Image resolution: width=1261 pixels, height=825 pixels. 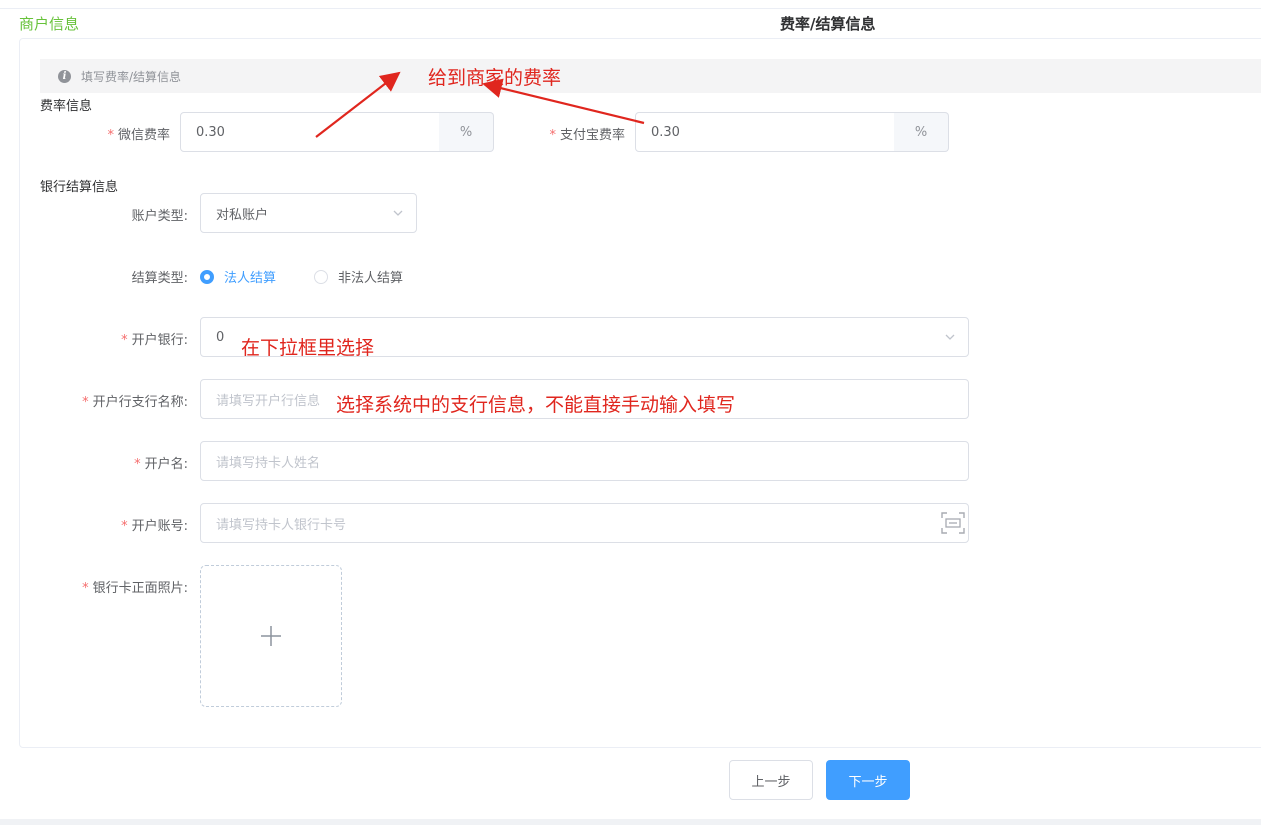 What do you see at coordinates (630, 822) in the screenshot?
I see `bottom-divider` at bounding box center [630, 822].